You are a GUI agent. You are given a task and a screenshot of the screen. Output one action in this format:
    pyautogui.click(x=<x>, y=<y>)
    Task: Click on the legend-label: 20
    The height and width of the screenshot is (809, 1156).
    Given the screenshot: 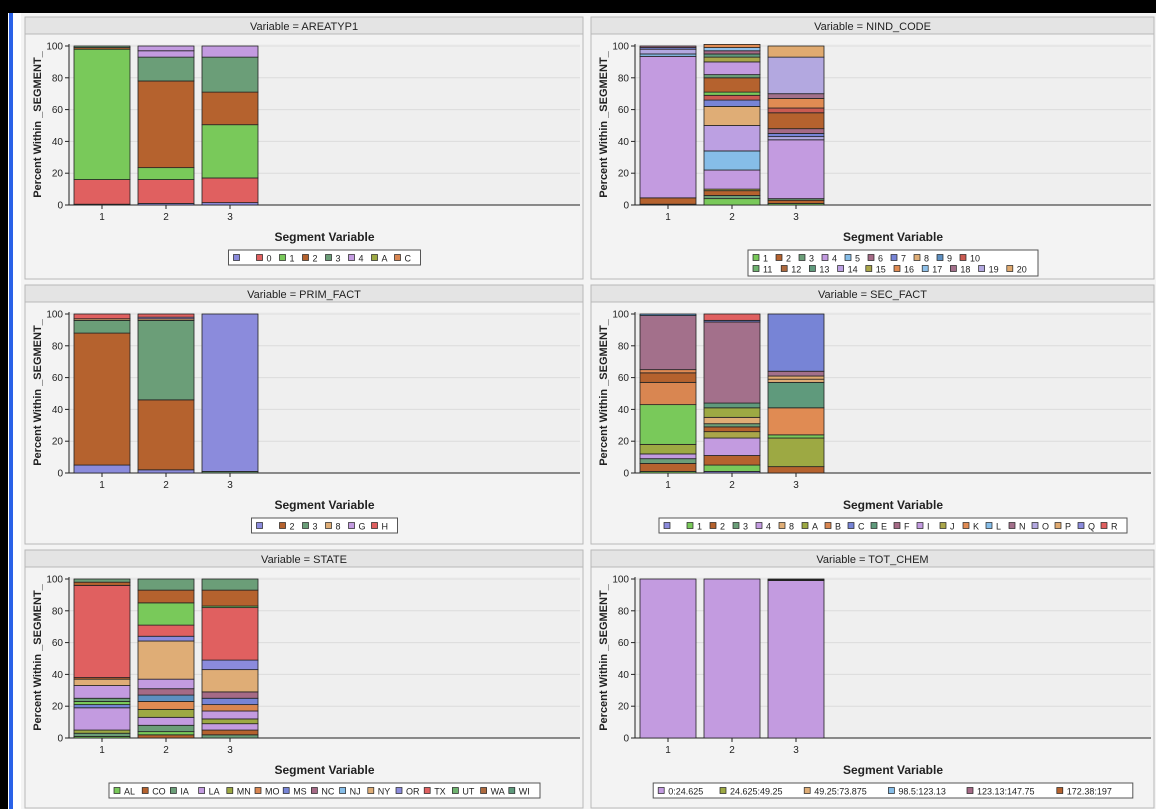 What is the action you would take?
    pyautogui.click(x=1022, y=270)
    